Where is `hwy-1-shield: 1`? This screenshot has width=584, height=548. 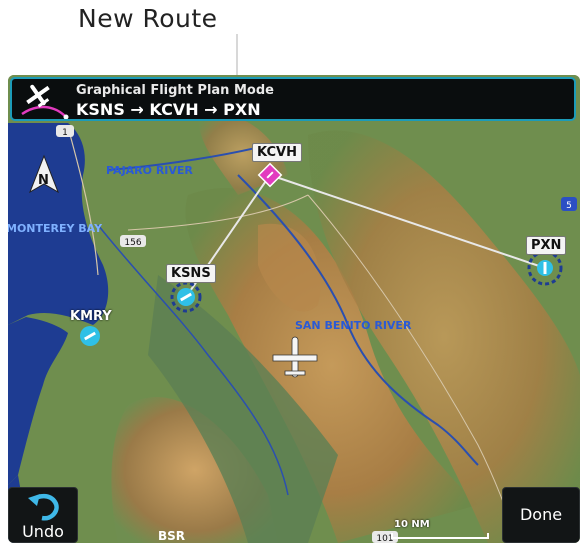
hwy-1-shield: 1 is located at coordinates (65, 131).